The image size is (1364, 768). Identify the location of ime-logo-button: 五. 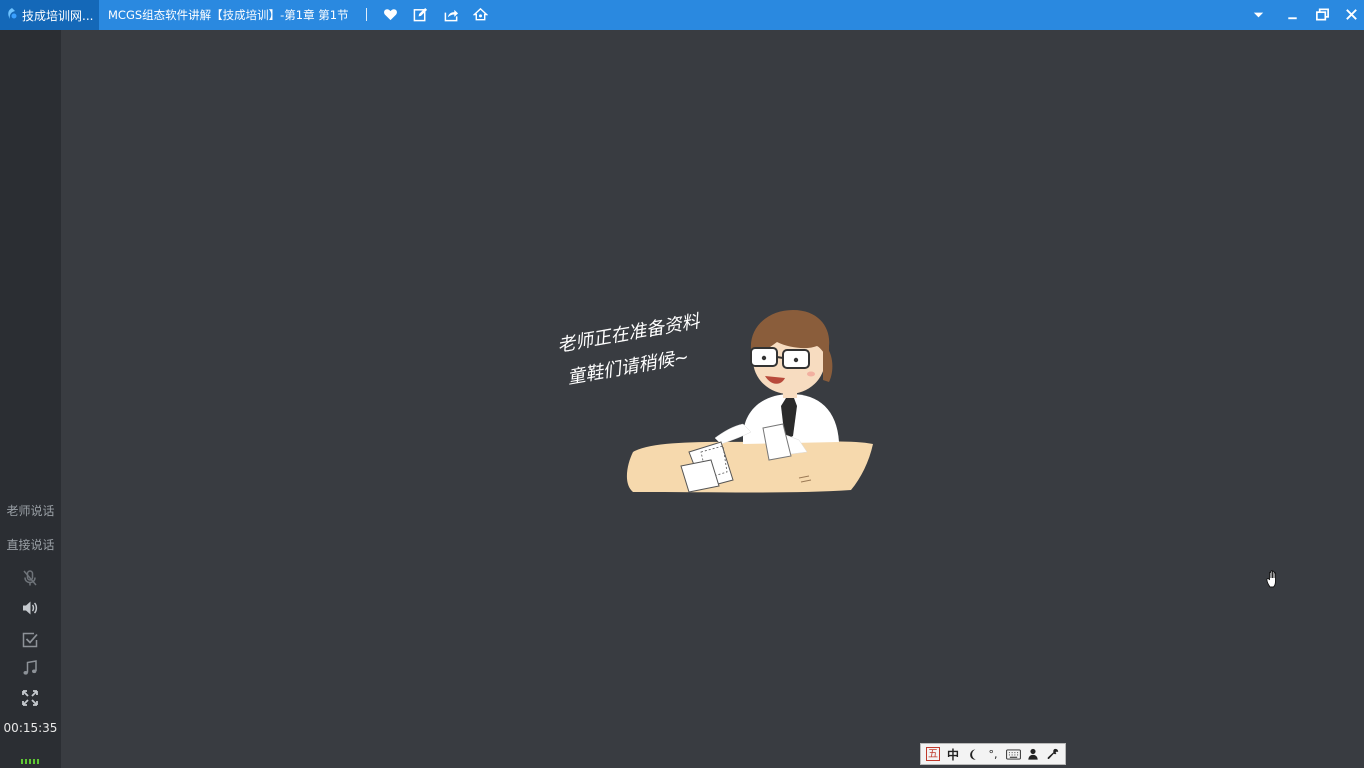
(933, 754).